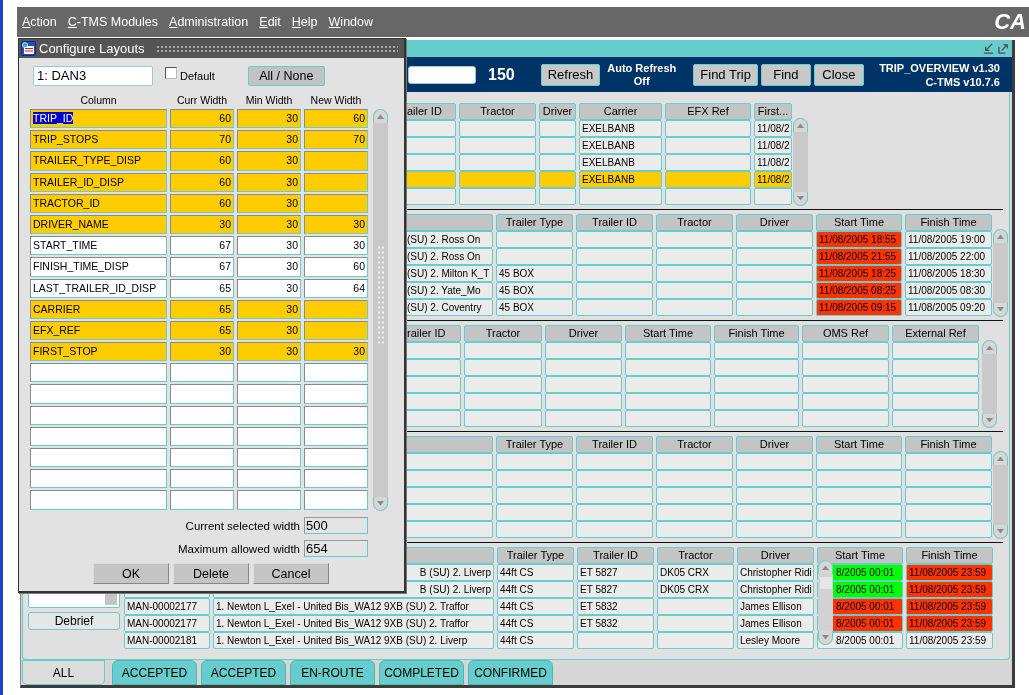 The image size is (1029, 695). What do you see at coordinates (98, 161) in the screenshot?
I see `table-cell: TRAILER_TYPE_DISP` at bounding box center [98, 161].